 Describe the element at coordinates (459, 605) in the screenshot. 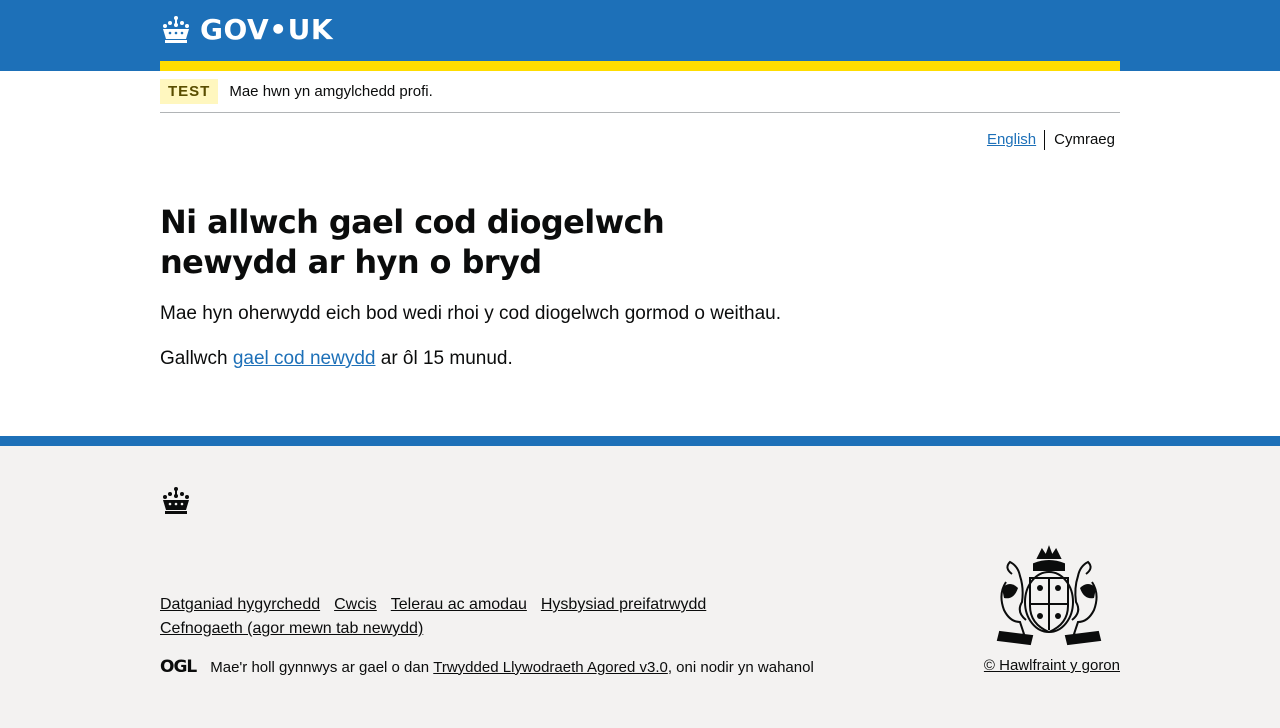

I see `footer-link-terms: Telerau ac amodau` at that location.